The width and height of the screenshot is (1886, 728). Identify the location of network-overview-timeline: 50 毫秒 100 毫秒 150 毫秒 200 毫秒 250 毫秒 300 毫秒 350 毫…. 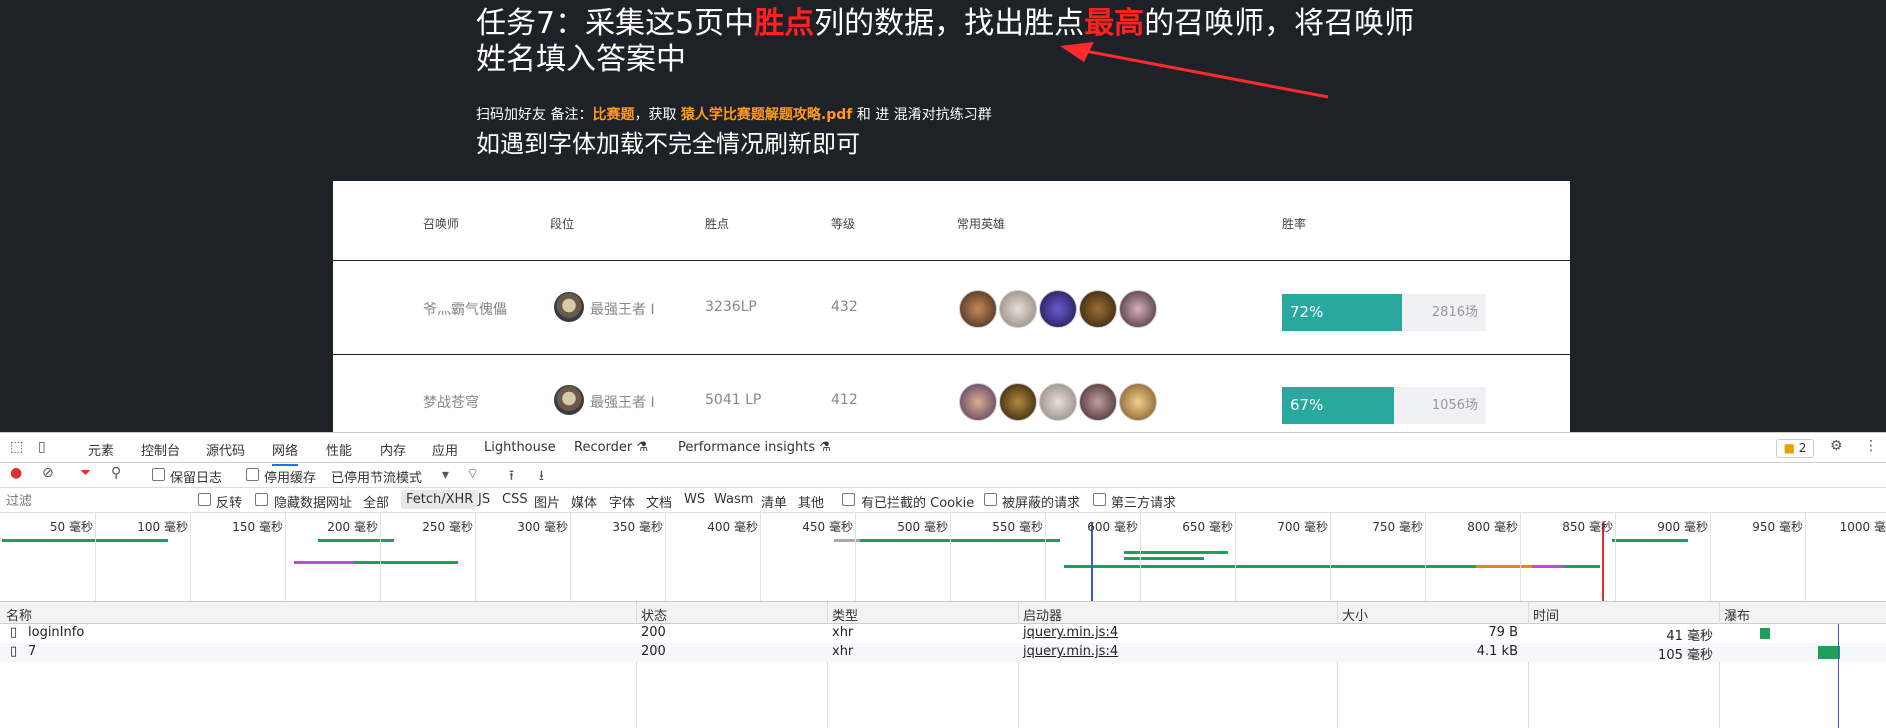
(943, 557).